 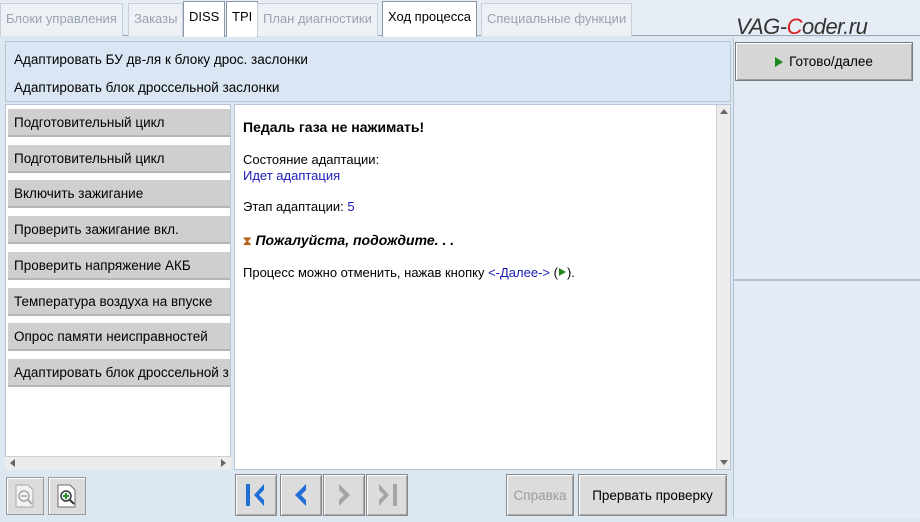 What do you see at coordinates (292, 175) in the screenshot?
I see `adaptation-status-value: Идет адаптация` at bounding box center [292, 175].